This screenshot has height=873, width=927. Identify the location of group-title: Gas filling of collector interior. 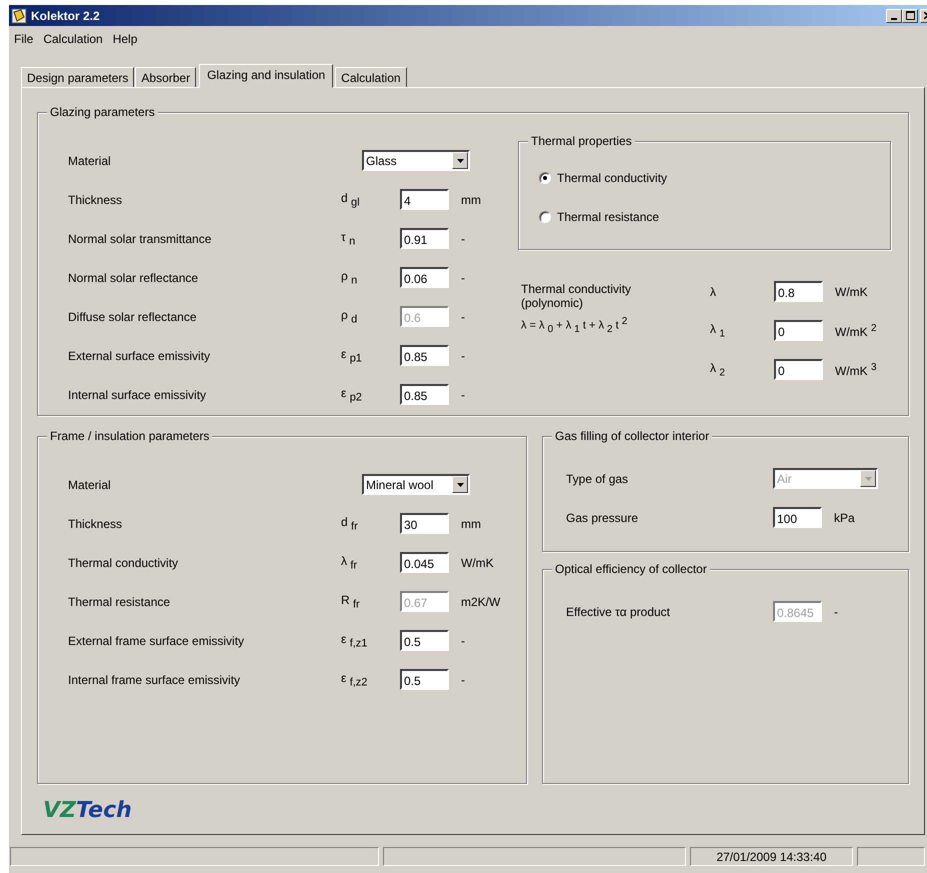
(632, 436).